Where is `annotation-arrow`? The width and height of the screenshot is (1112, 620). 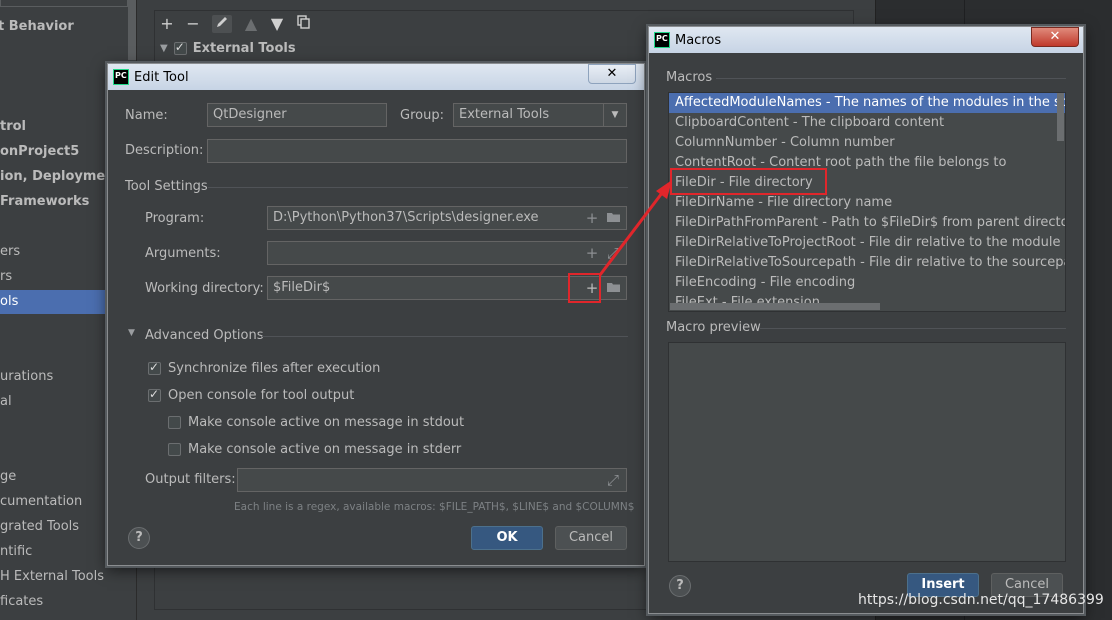
annotation-arrow is located at coordinates (635, 228).